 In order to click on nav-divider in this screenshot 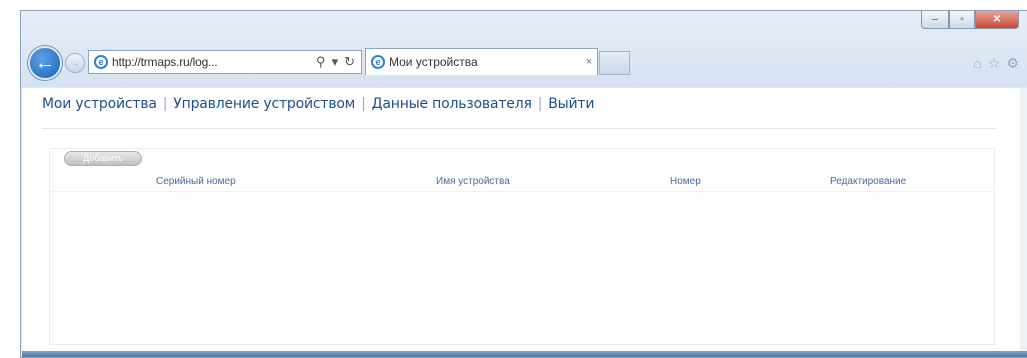, I will do `click(519, 128)`.